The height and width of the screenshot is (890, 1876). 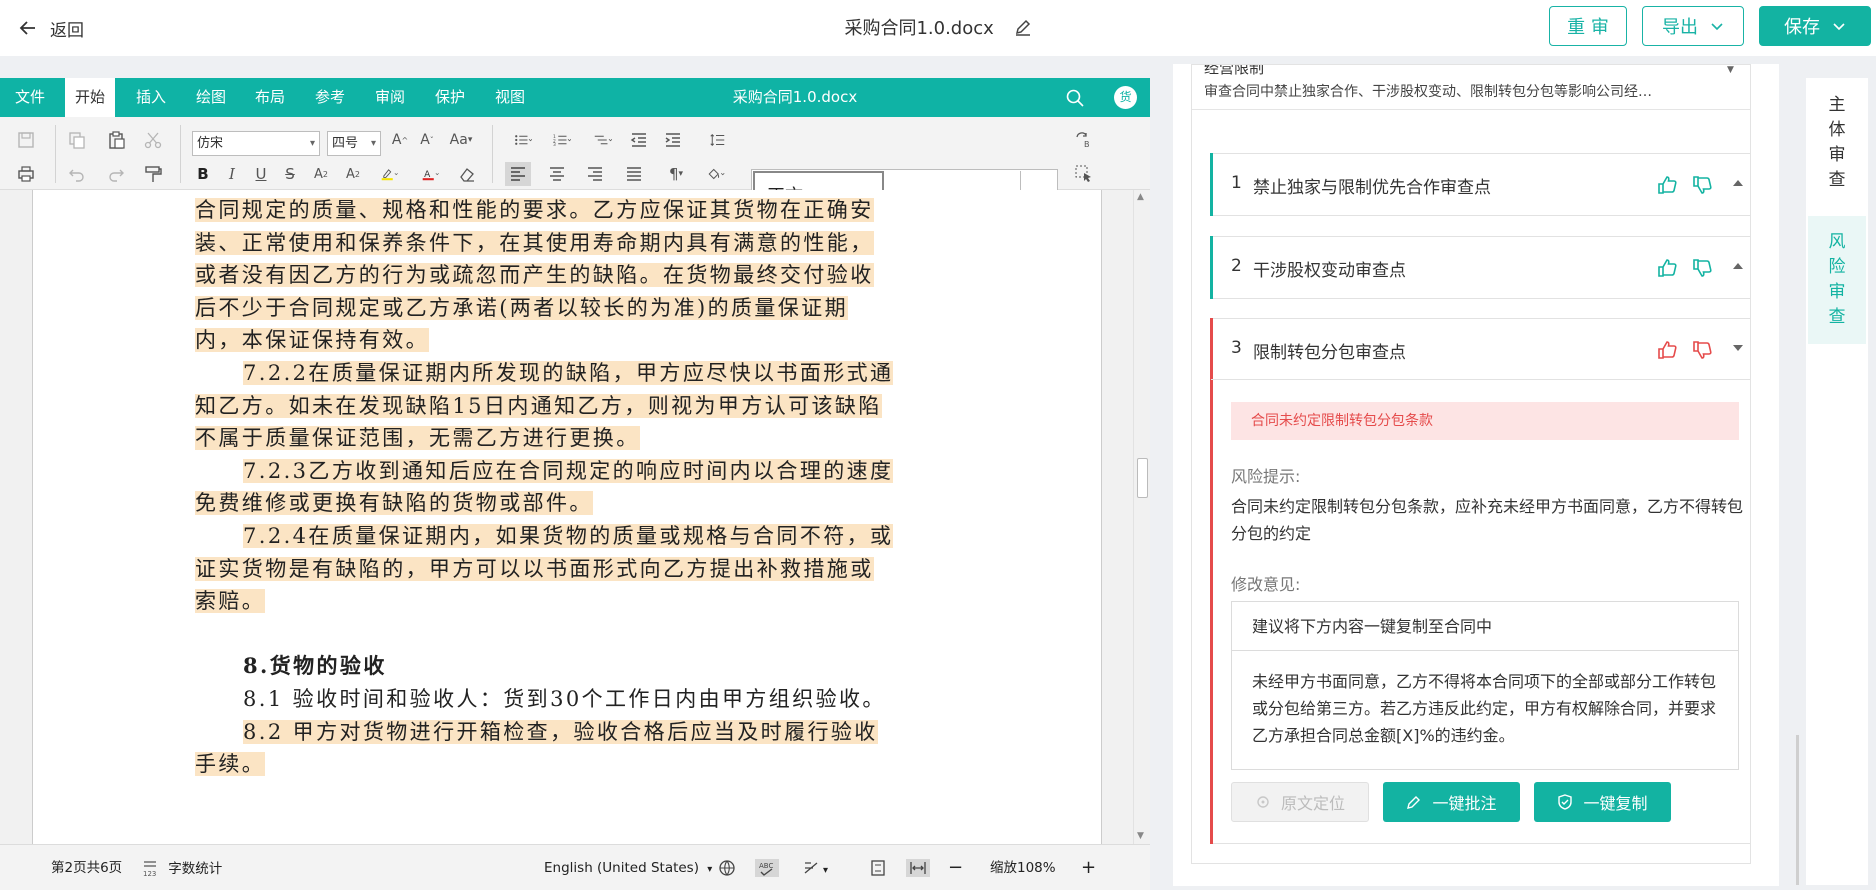 I want to click on vertical-scrollbar: ▲ ▼, so click(x=1141, y=517).